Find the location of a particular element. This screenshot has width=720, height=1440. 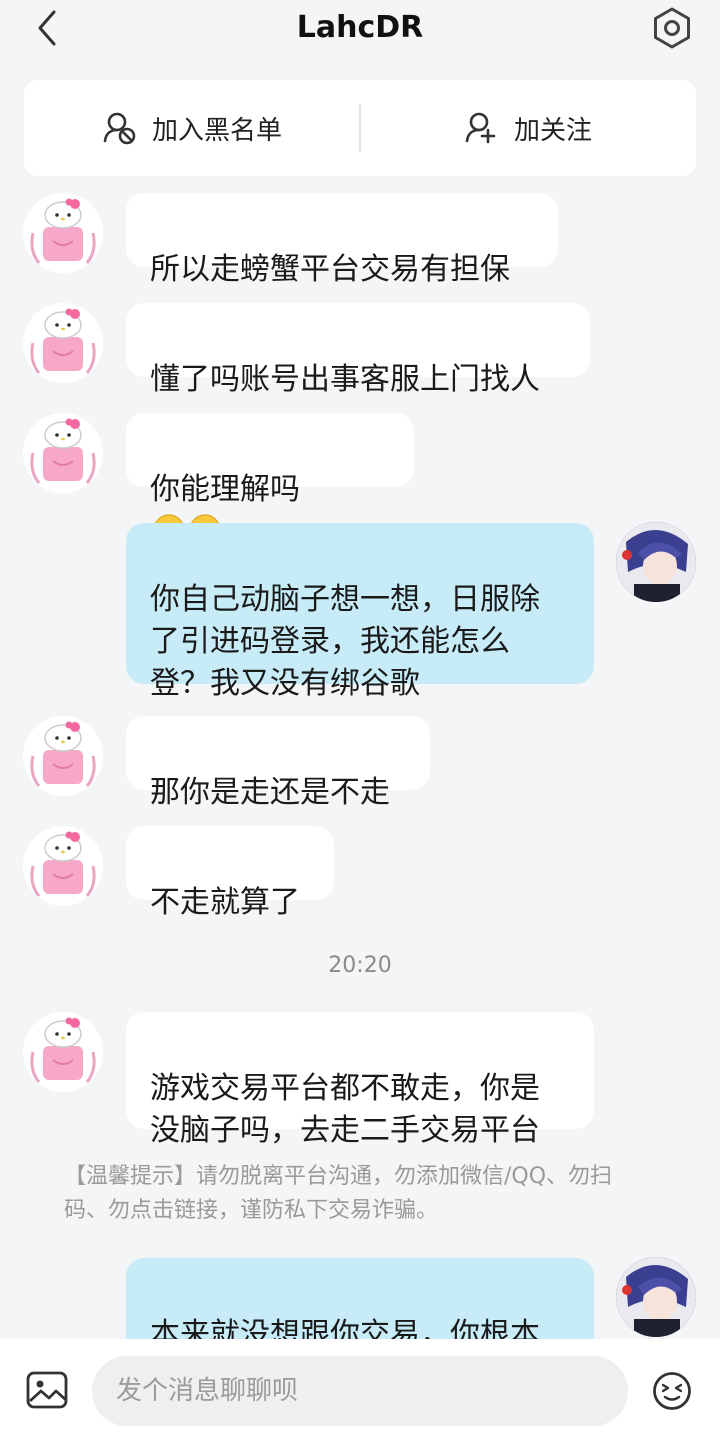

message-bubble: 懂了吗账号出事客服上门找人 is located at coordinates (358, 350).